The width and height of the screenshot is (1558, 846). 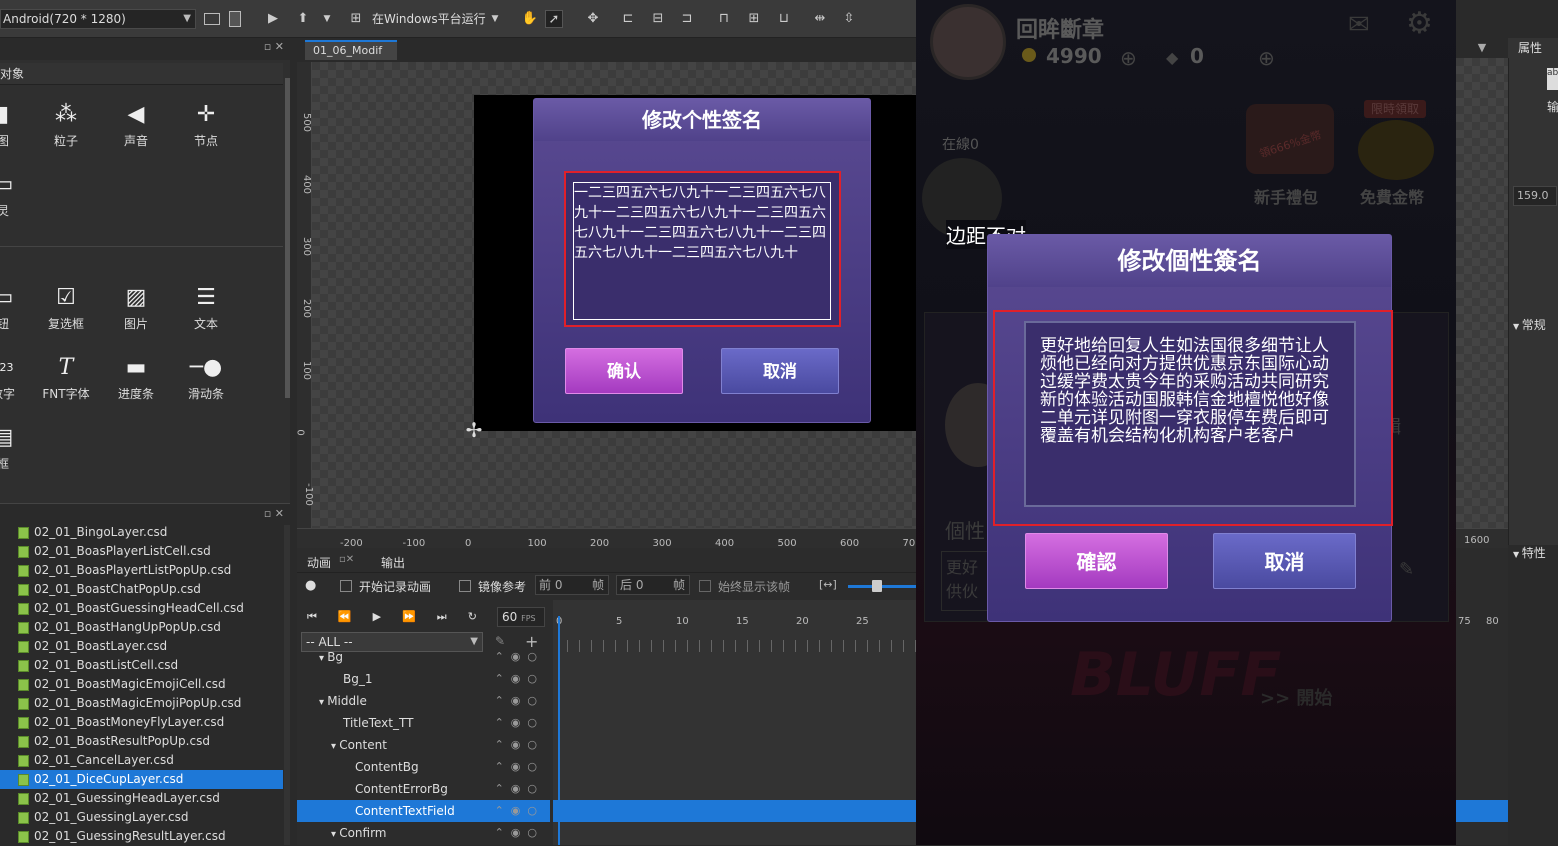 I want to click on next-frames-input: 后 0 帧, so click(x=653, y=585).